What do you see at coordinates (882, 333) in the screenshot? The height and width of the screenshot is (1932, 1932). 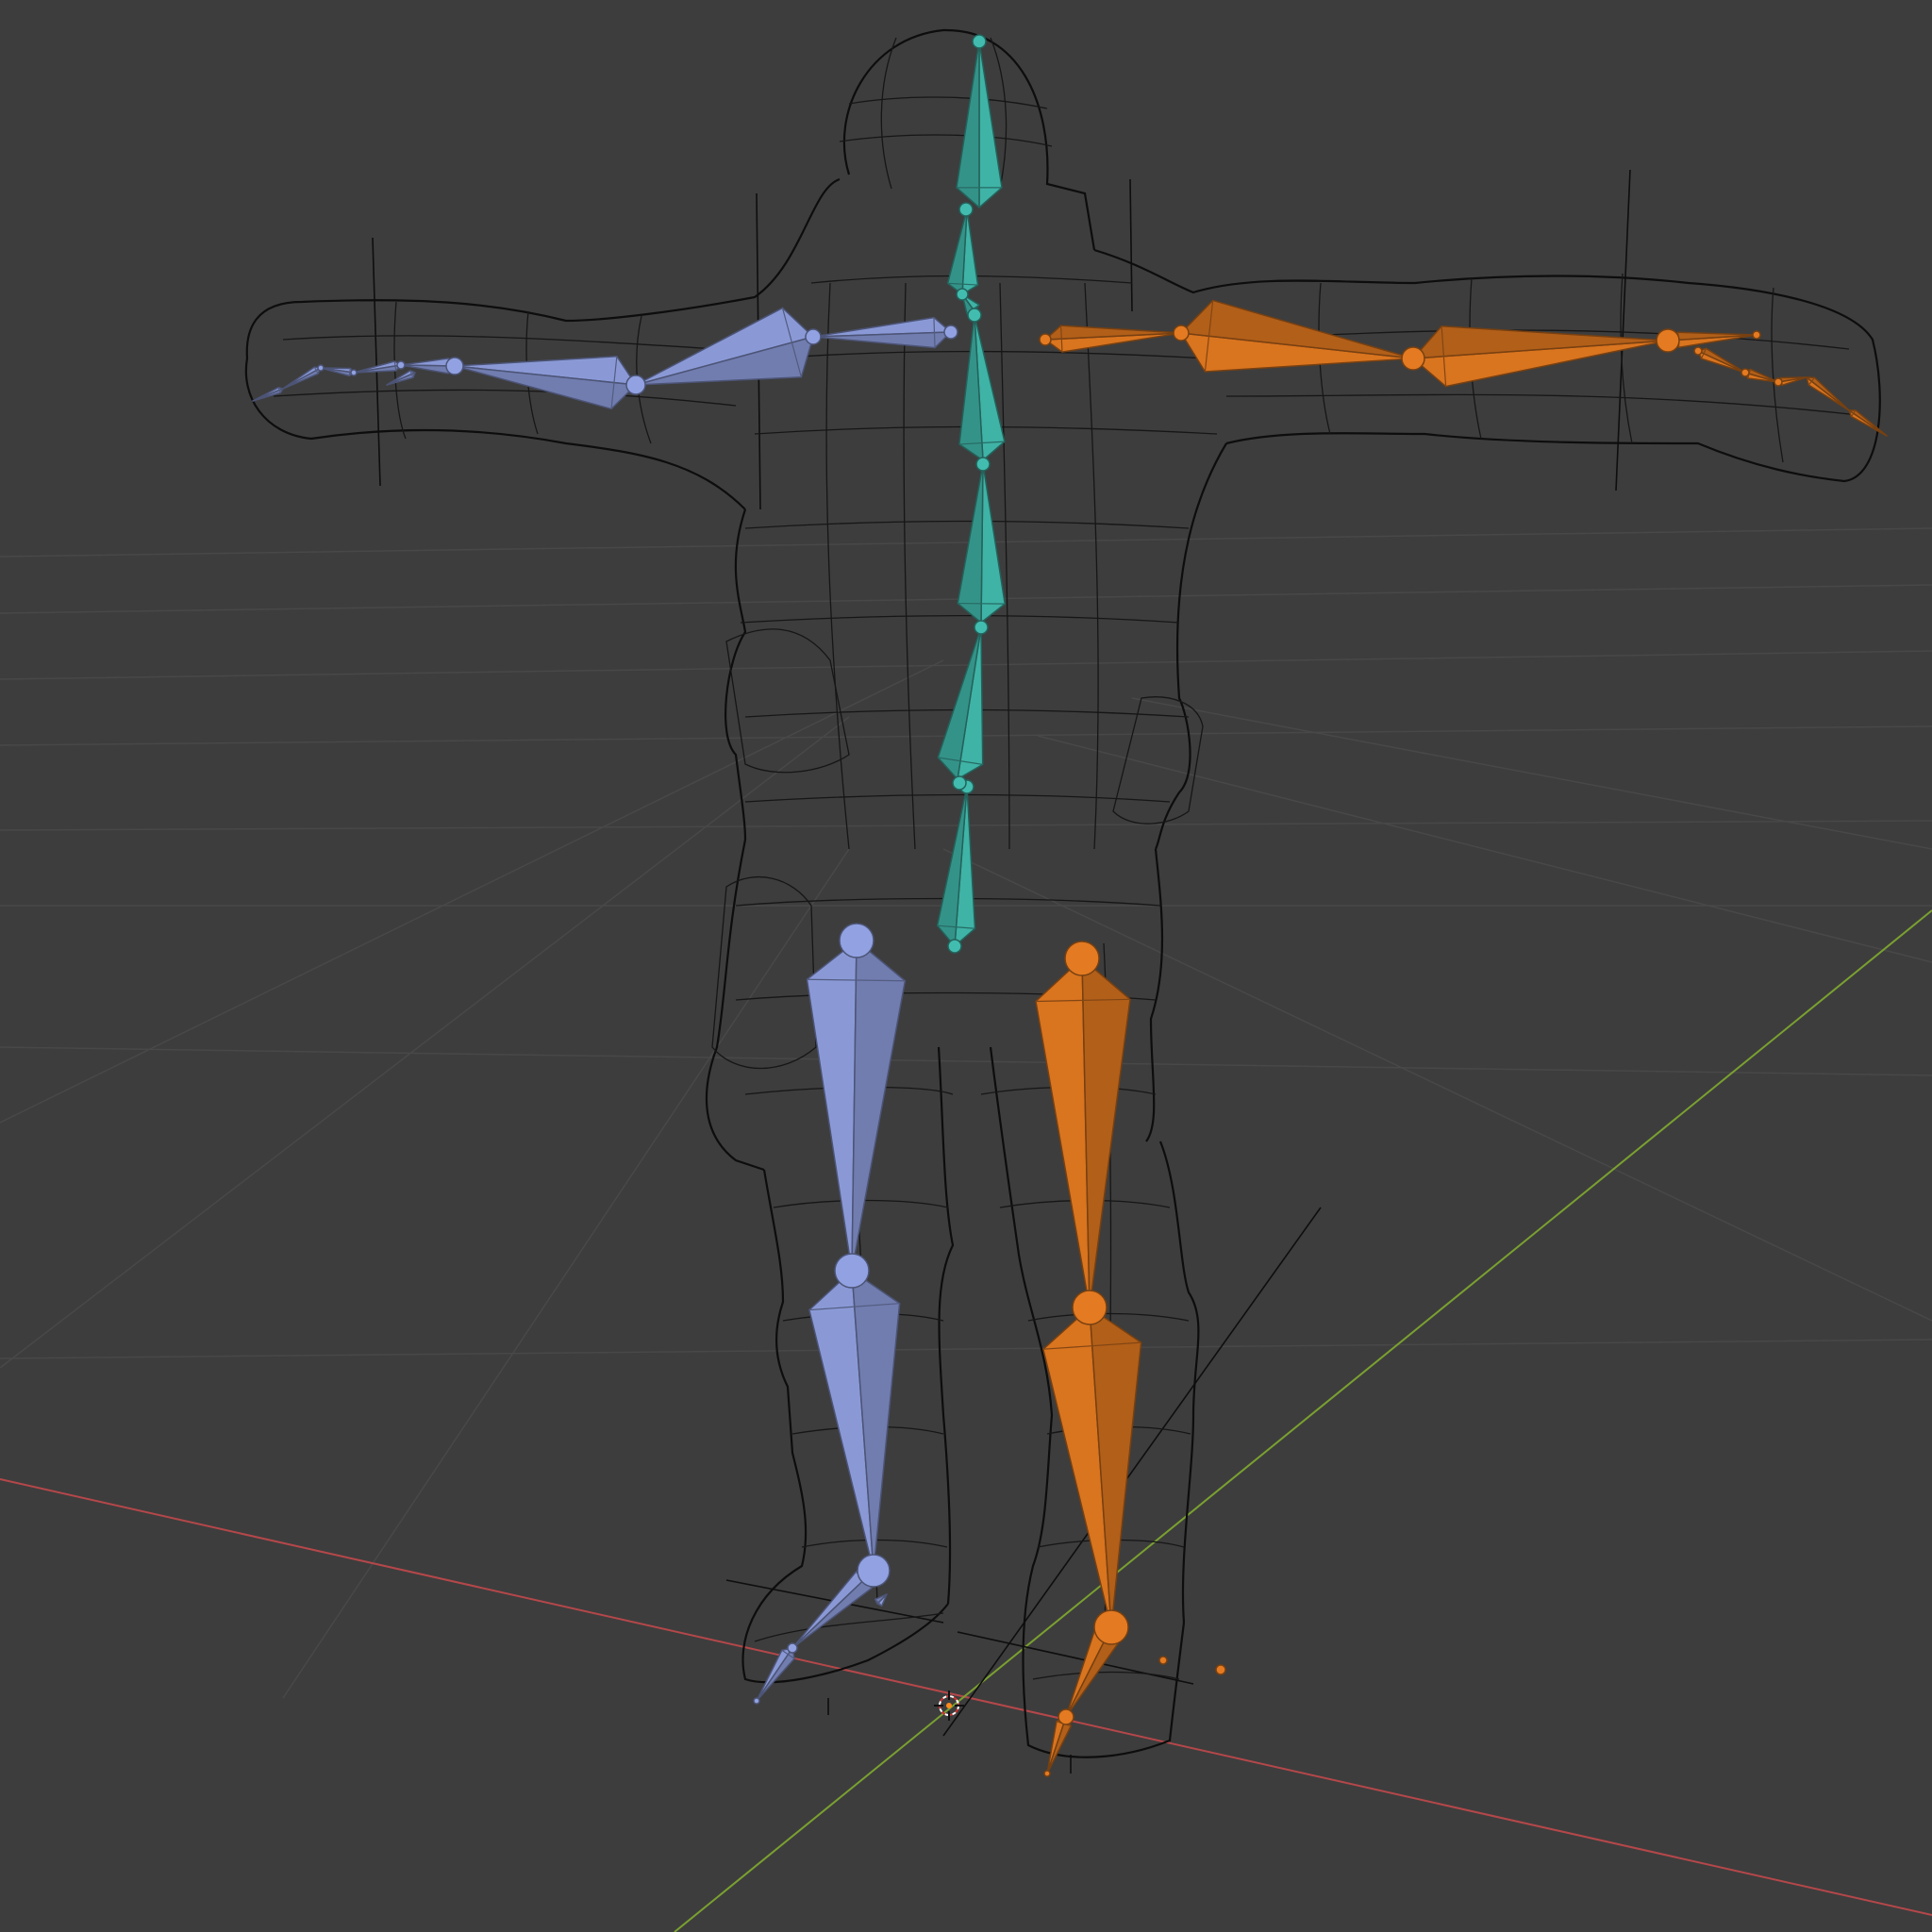 I see `bone-shoulder-l` at bounding box center [882, 333].